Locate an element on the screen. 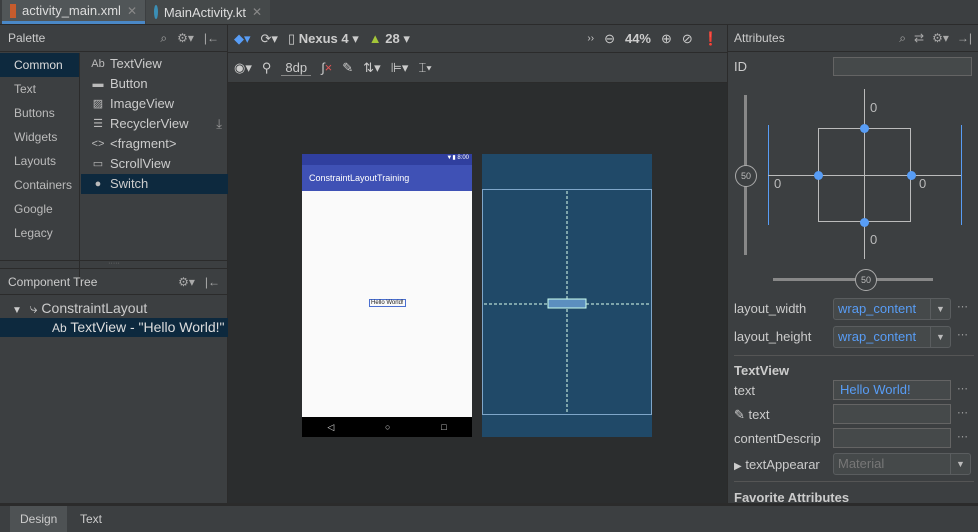  category-text: Text is located at coordinates (39, 89).